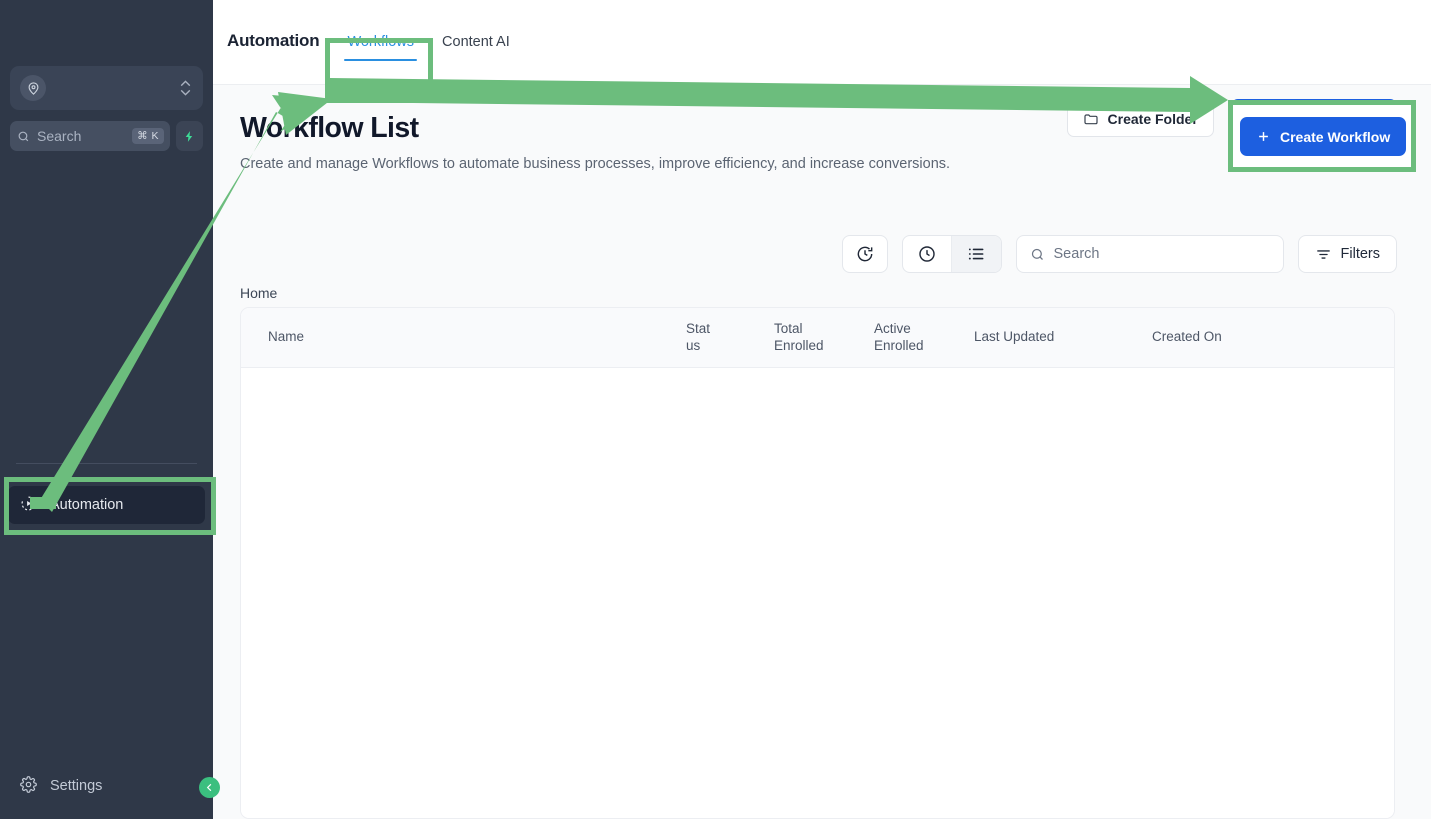  What do you see at coordinates (1076, 254) in the screenshot?
I see `list-search-placeholder: Search` at bounding box center [1076, 254].